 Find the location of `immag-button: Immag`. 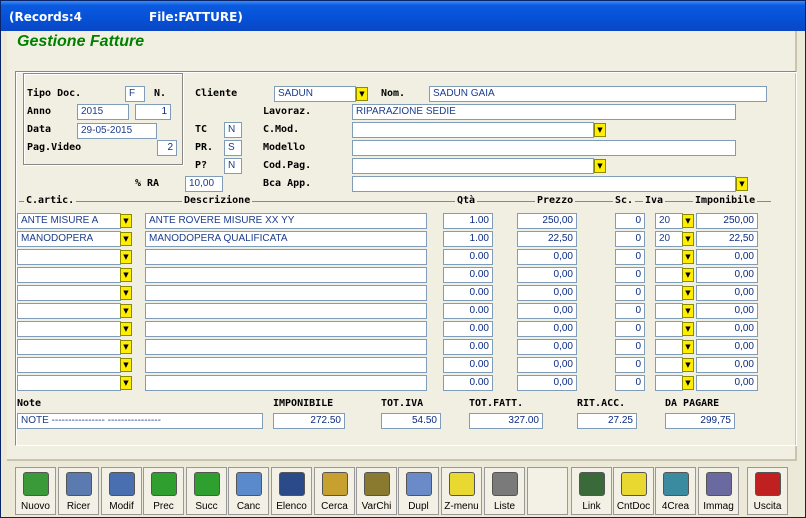

immag-button: Immag is located at coordinates (718, 491).